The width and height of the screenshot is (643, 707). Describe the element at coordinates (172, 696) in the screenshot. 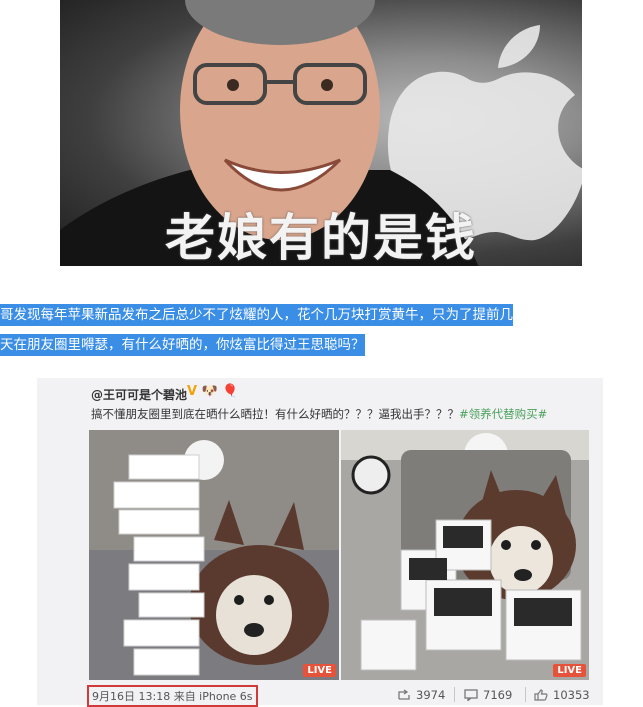

I see `post-timestamp: 9月16日 13:18 来自 iPhone 6s` at that location.